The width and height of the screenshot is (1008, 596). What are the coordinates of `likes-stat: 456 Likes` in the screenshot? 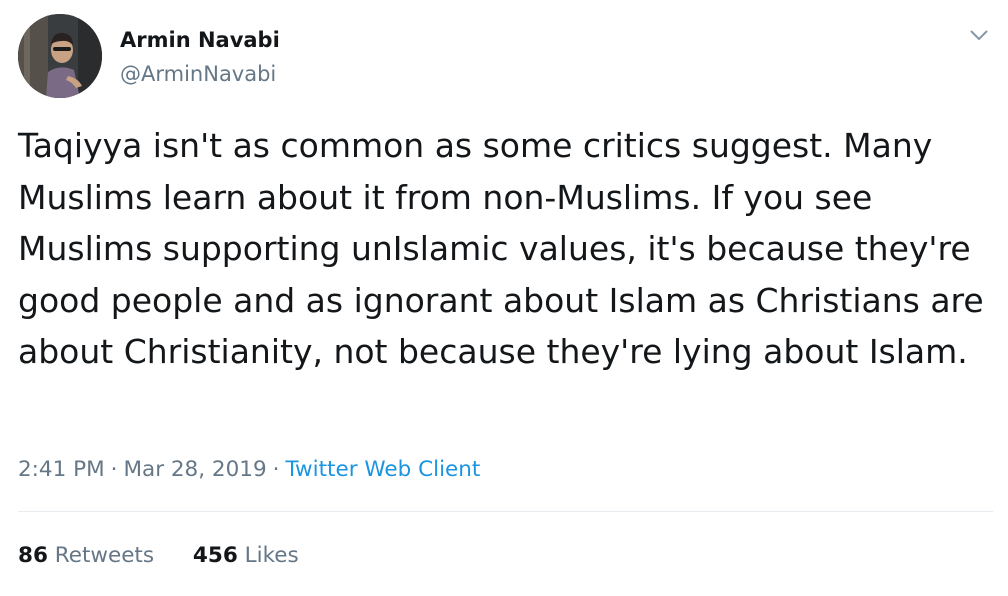 It's located at (246, 556).